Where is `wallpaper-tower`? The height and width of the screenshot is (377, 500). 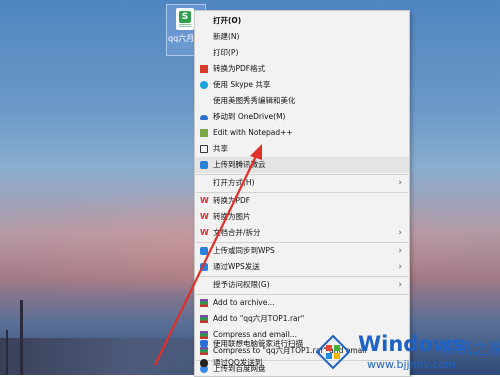
wallpaper-tower is located at coordinates (21, 337).